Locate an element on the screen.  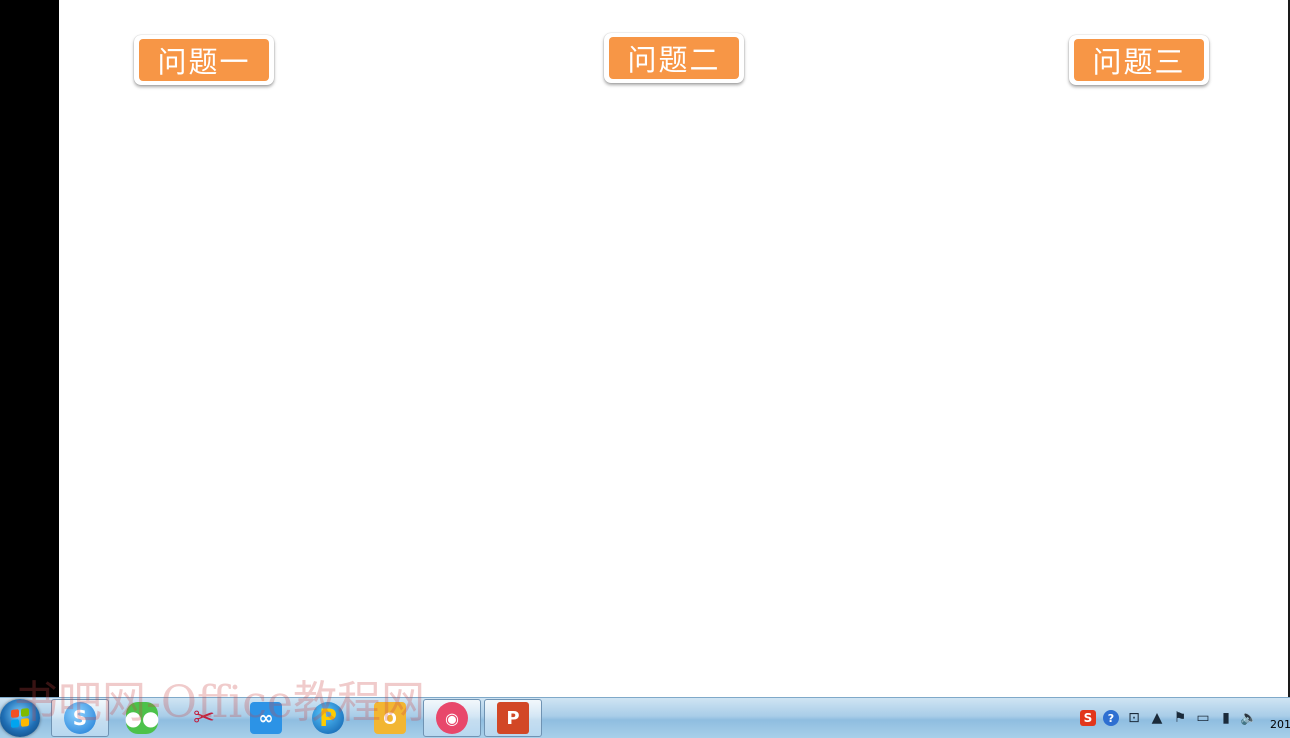
taskbar-item-outlook: O is located at coordinates (390, 718).